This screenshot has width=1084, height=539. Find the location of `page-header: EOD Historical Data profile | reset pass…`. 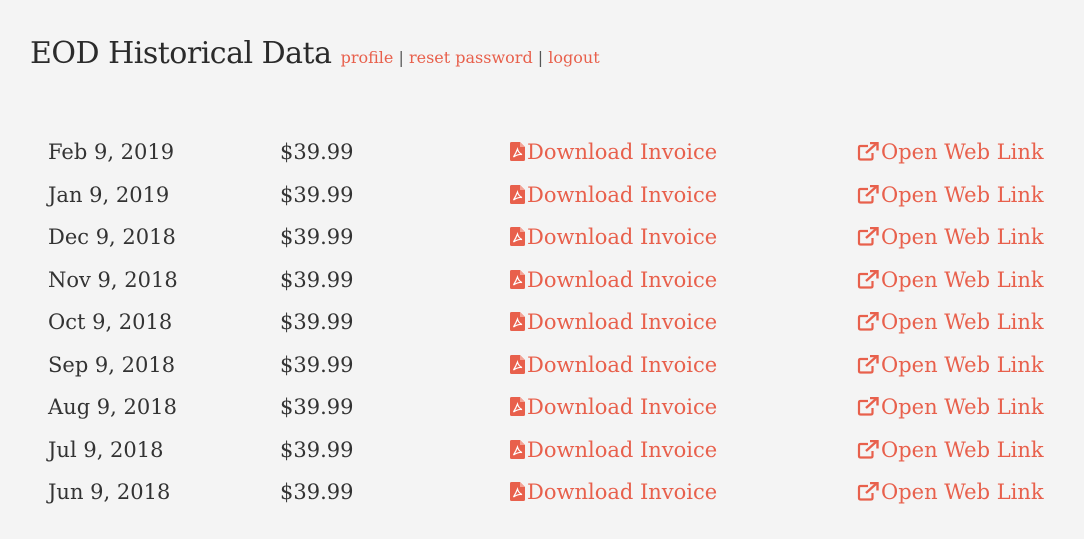

page-header: EOD Historical Data profile | reset pass… is located at coordinates (315, 53).